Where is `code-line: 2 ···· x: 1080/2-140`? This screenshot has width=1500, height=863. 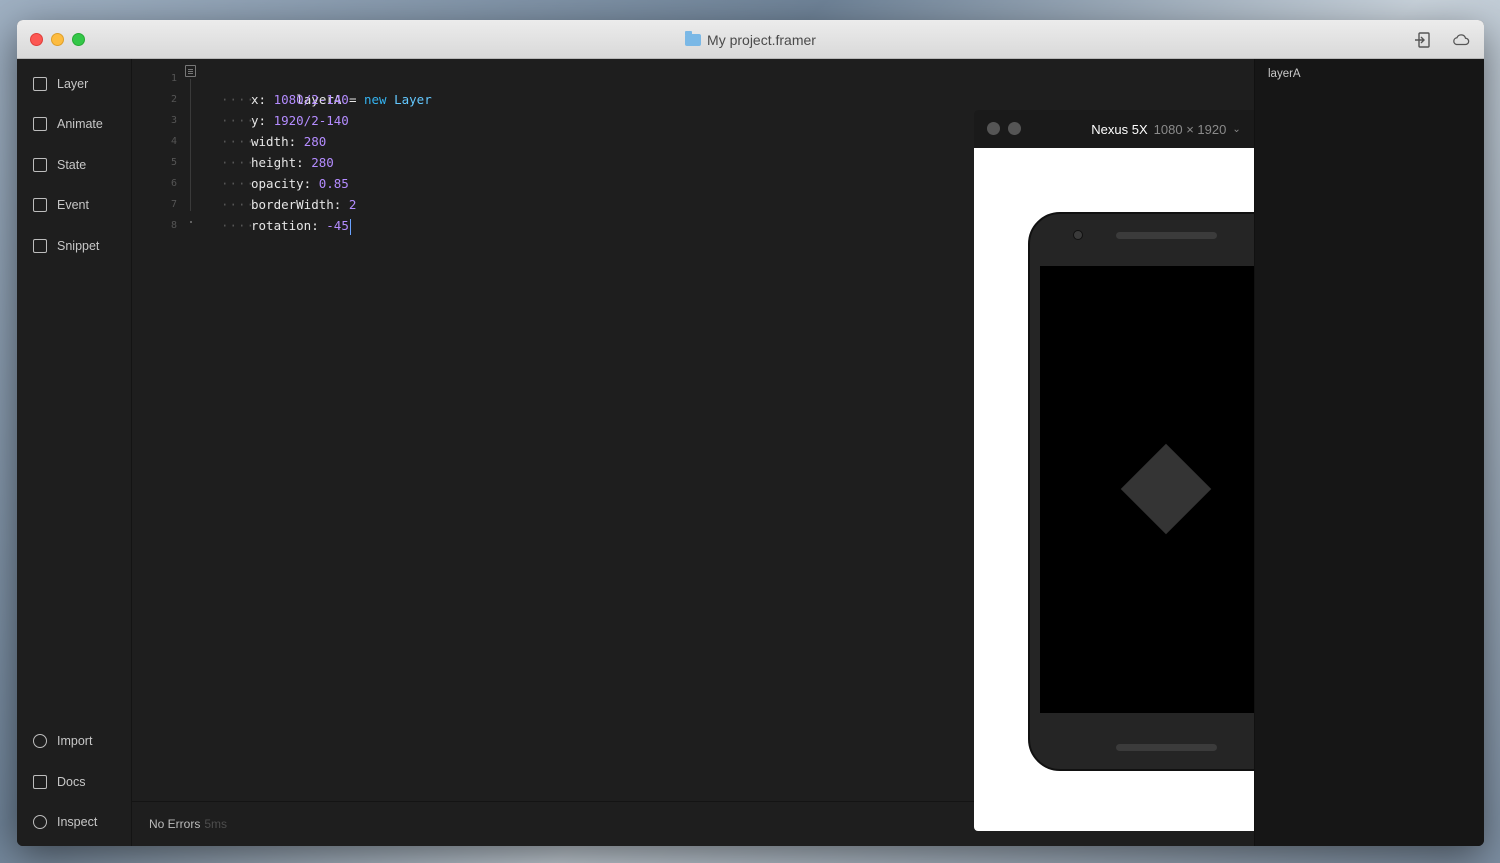 code-line: 2 ···· x: 1080/2-140 is located at coordinates (482, 99).